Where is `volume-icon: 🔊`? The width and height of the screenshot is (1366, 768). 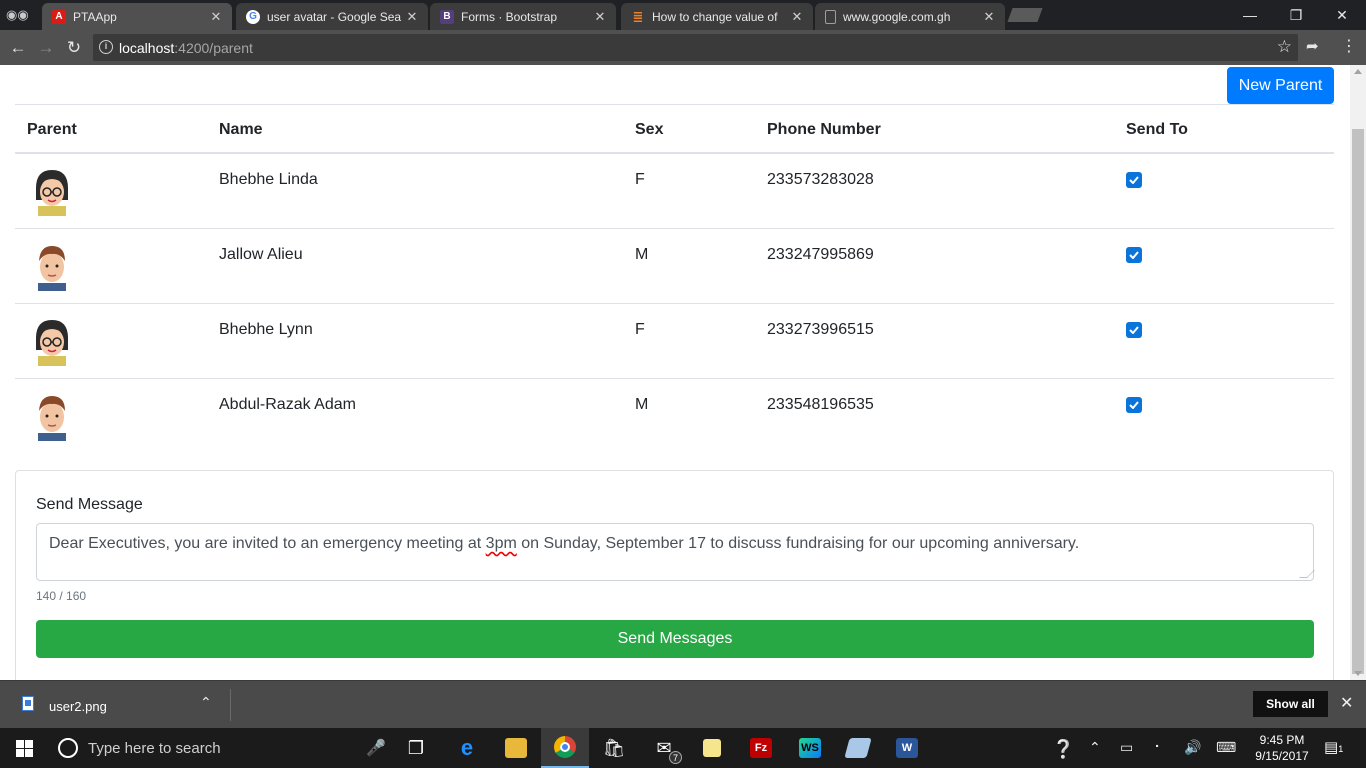
volume-icon: 🔊 is located at coordinates (1192, 747).